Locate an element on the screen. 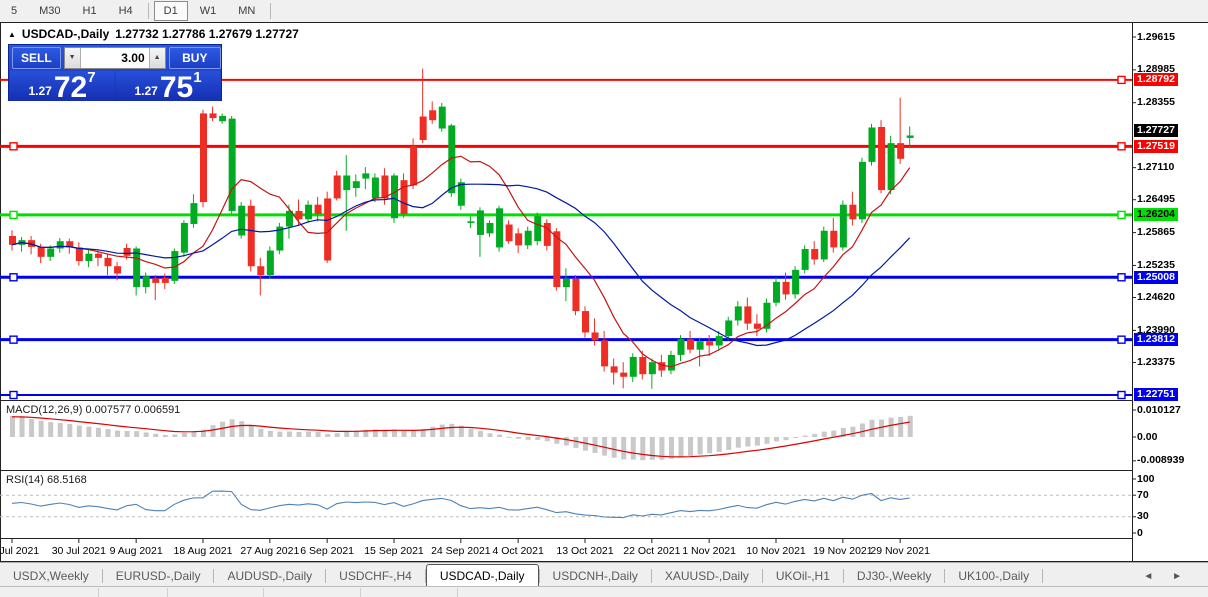 The height and width of the screenshot is (597, 1208). chart-tab-usdcad-: USDCAD-,Daily is located at coordinates (482, 575).